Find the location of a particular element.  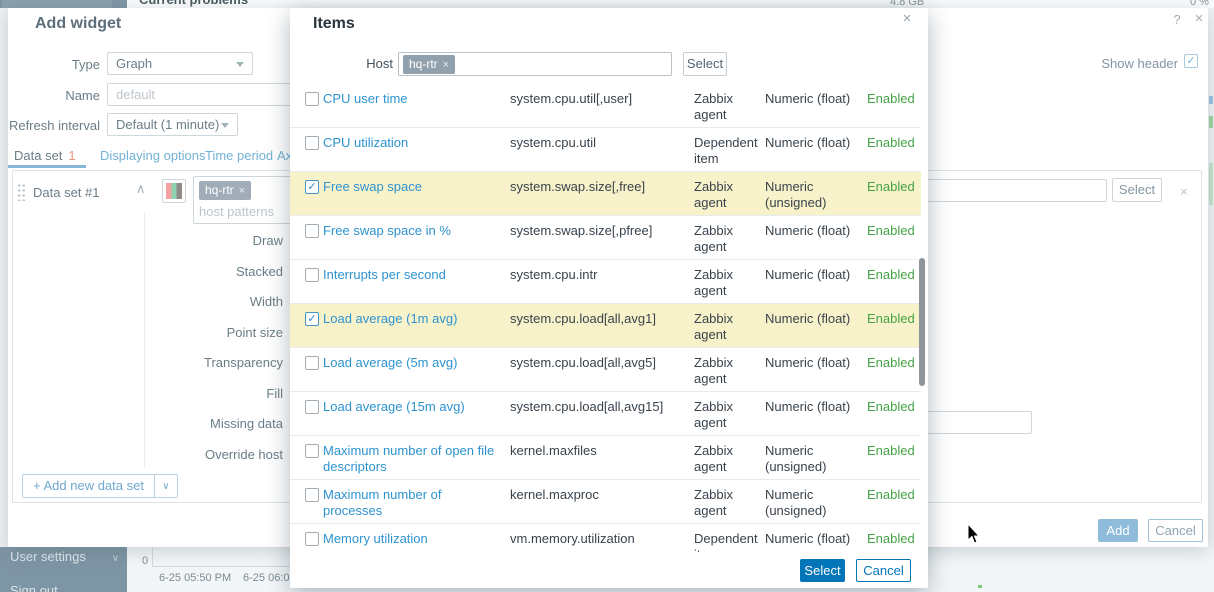

host-label: Host is located at coordinates (379, 63).